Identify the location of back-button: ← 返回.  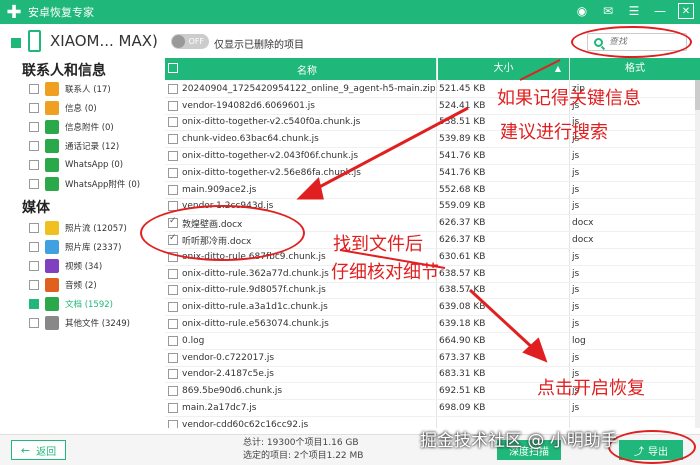
(38, 450).